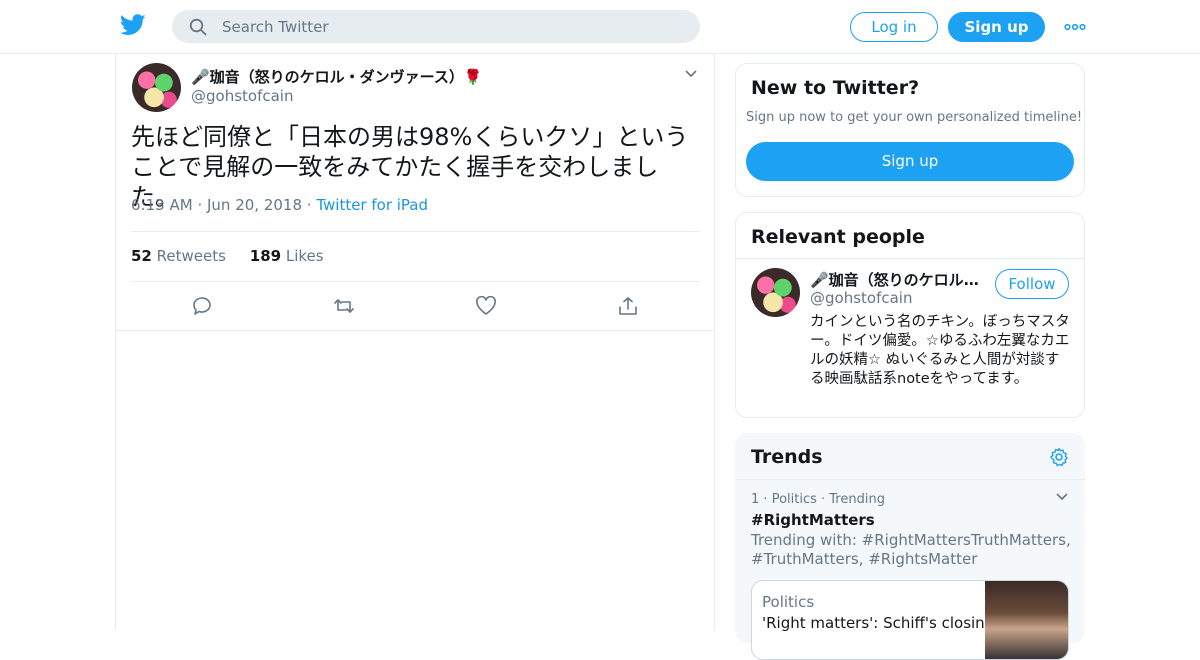 The image size is (1200, 660). I want to click on share-icon, so click(628, 306).